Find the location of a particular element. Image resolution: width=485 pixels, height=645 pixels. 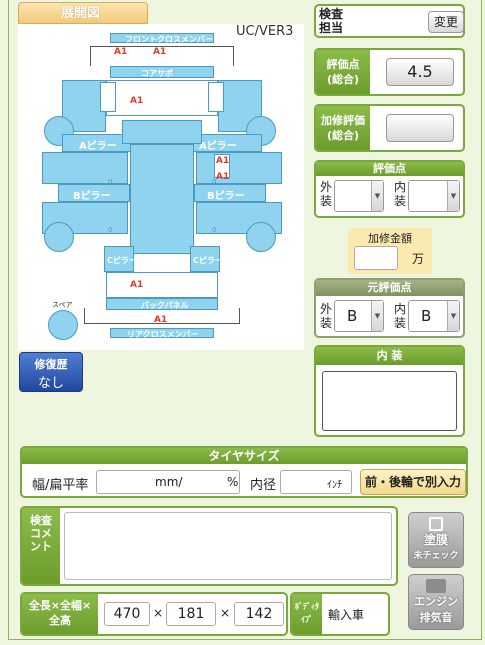

original-exterior-label: 外装 is located at coordinates (326, 316).